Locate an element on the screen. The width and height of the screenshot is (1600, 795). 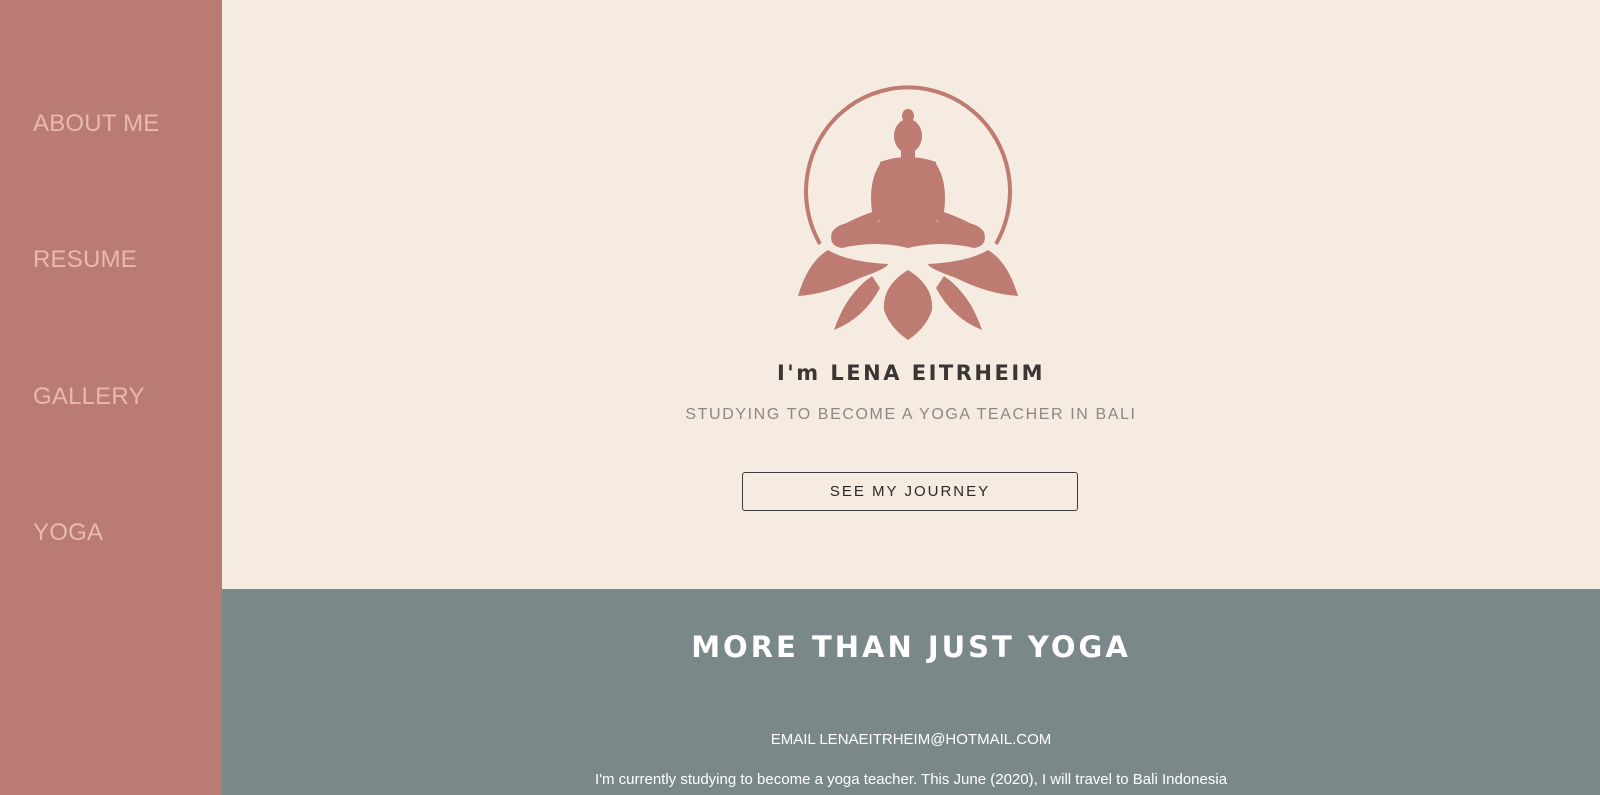
about-title: MORE THAN JUST YOGA is located at coordinates (911, 647).